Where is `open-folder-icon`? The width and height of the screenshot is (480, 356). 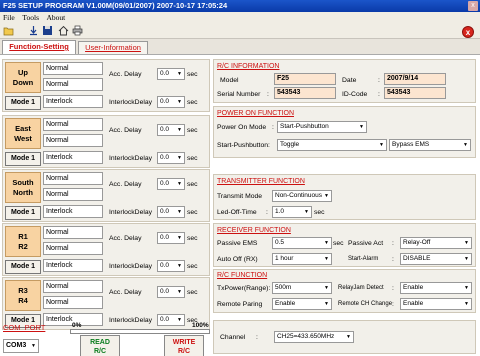
open-folder-icon is located at coordinates (8, 30).